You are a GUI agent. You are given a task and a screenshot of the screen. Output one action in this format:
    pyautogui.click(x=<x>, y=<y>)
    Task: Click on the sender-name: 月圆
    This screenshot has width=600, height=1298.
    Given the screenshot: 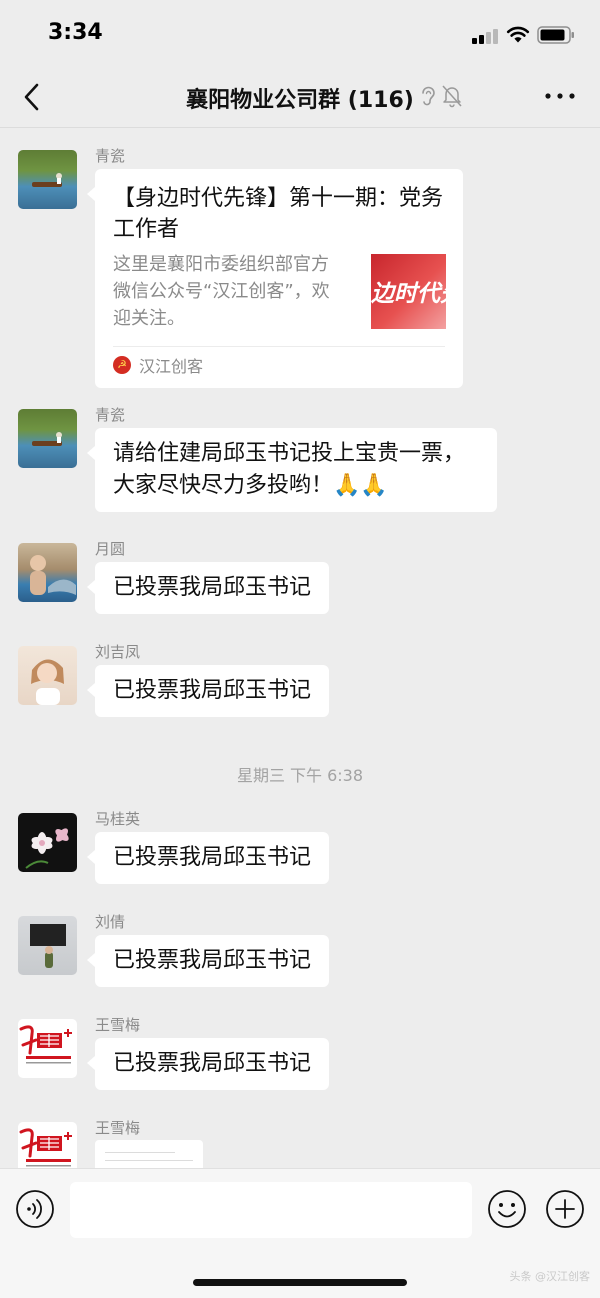 What is the action you would take?
    pyautogui.click(x=110, y=549)
    